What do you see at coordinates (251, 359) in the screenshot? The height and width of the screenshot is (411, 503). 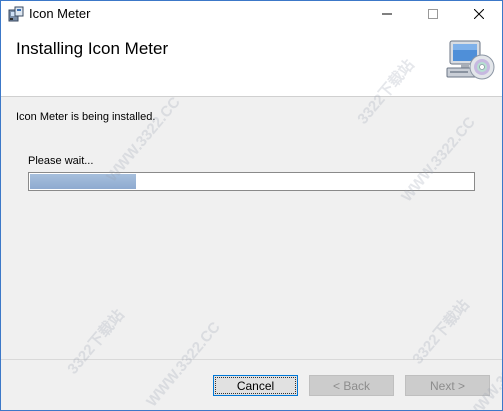 I see `footer-divider` at bounding box center [251, 359].